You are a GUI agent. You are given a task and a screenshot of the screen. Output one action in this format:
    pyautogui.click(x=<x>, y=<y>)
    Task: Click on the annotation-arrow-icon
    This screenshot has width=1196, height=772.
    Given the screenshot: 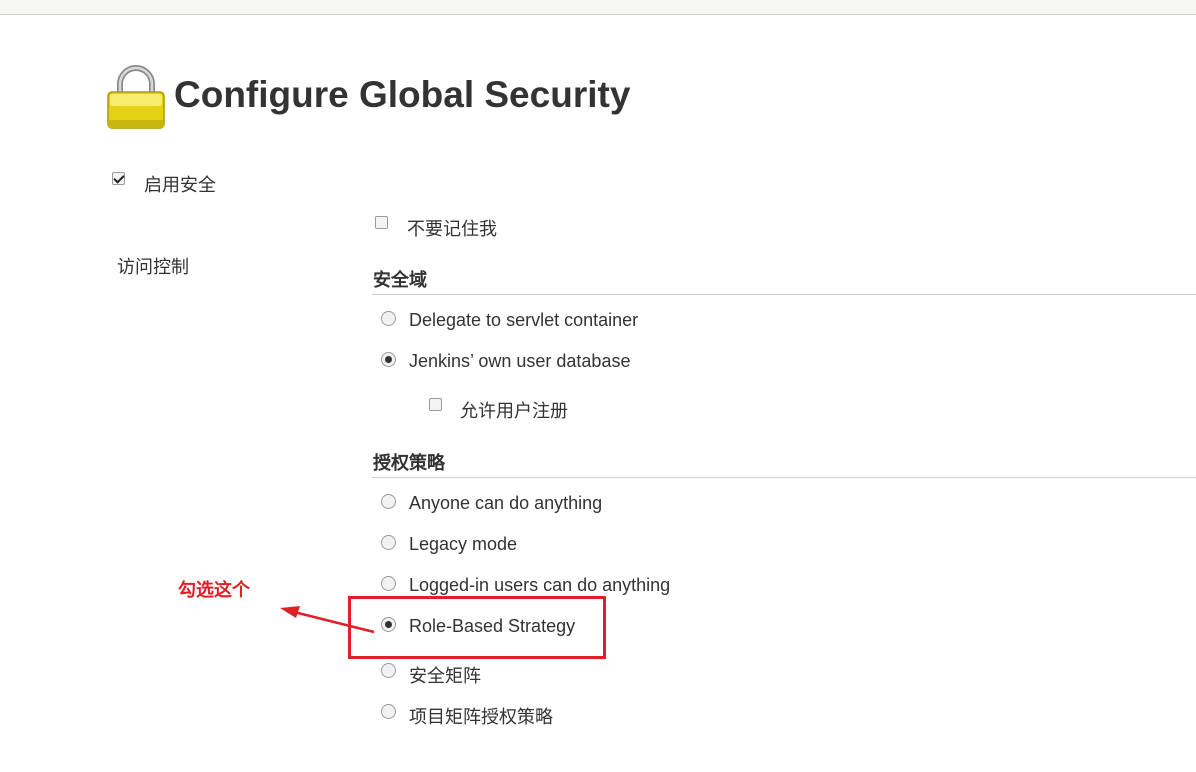 What is the action you would take?
    pyautogui.click(x=327, y=620)
    